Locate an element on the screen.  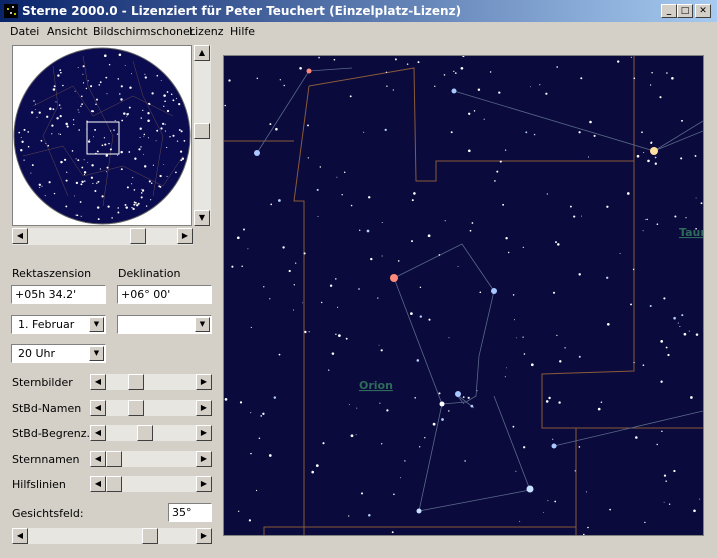
fov-slider: ◀ ▶ is located at coordinates (112, 536).